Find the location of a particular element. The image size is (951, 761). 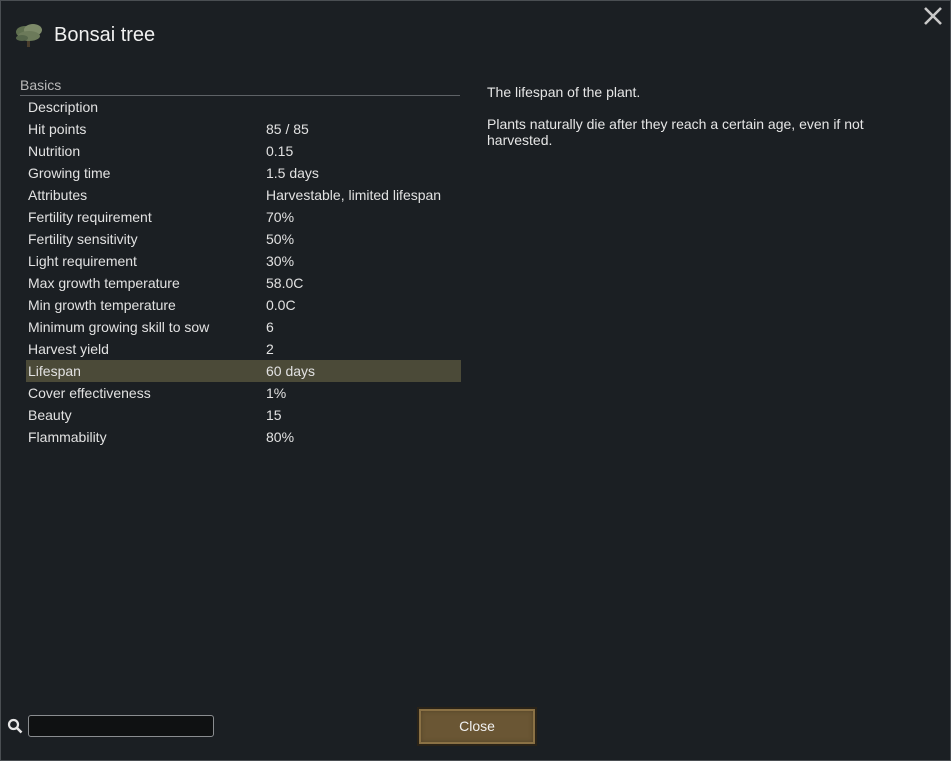

stat-row-minimum-growing-skill-to-sow: Minimum growing skill to sow 6 is located at coordinates (243, 327).